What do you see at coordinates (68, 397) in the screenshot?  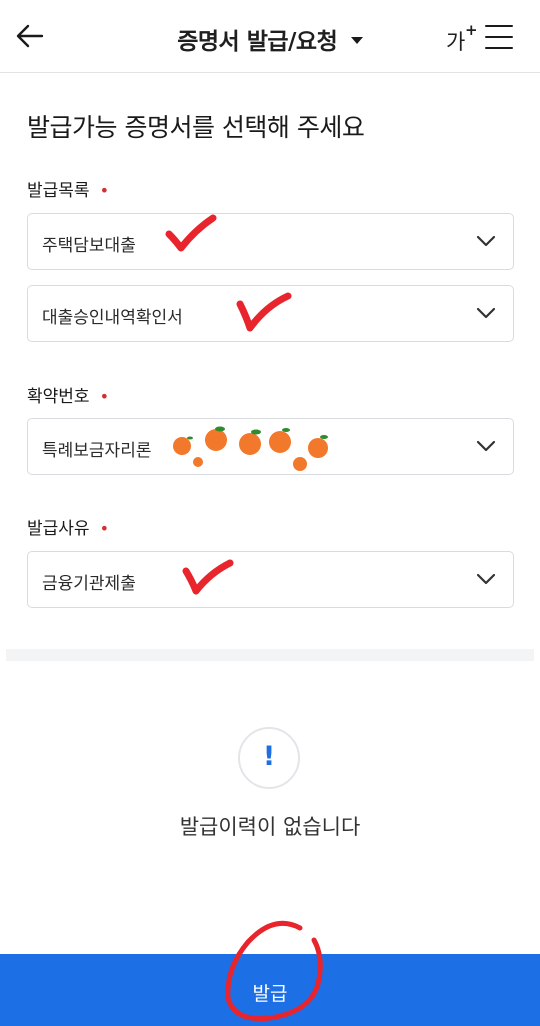 I see `field-label-commitment-number: 확약번호 •` at bounding box center [68, 397].